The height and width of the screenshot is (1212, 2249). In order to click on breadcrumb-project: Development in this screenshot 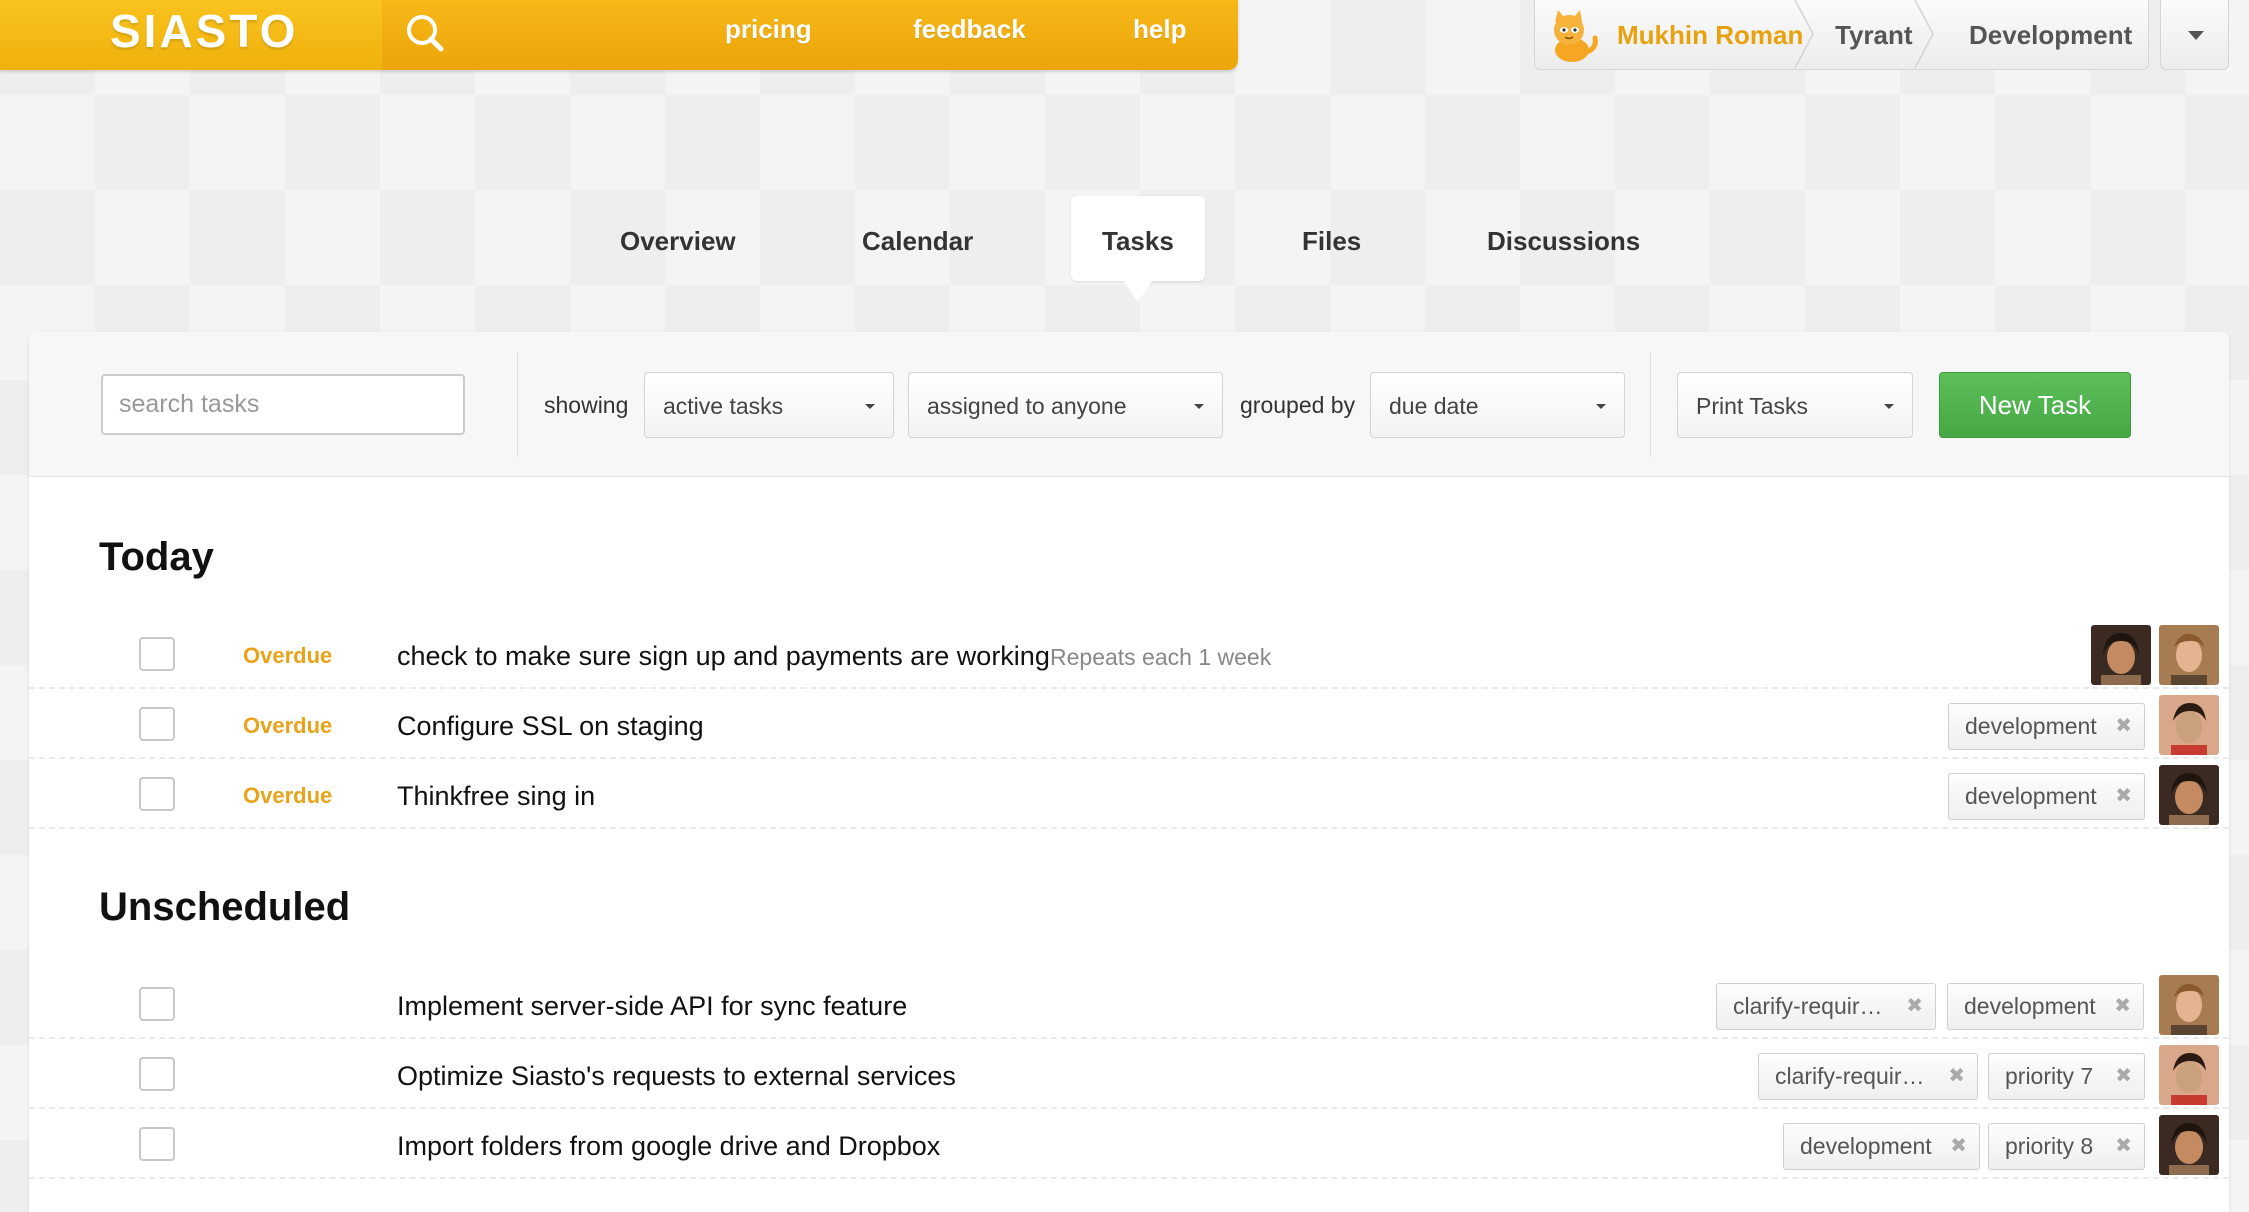, I will do `click(2050, 35)`.